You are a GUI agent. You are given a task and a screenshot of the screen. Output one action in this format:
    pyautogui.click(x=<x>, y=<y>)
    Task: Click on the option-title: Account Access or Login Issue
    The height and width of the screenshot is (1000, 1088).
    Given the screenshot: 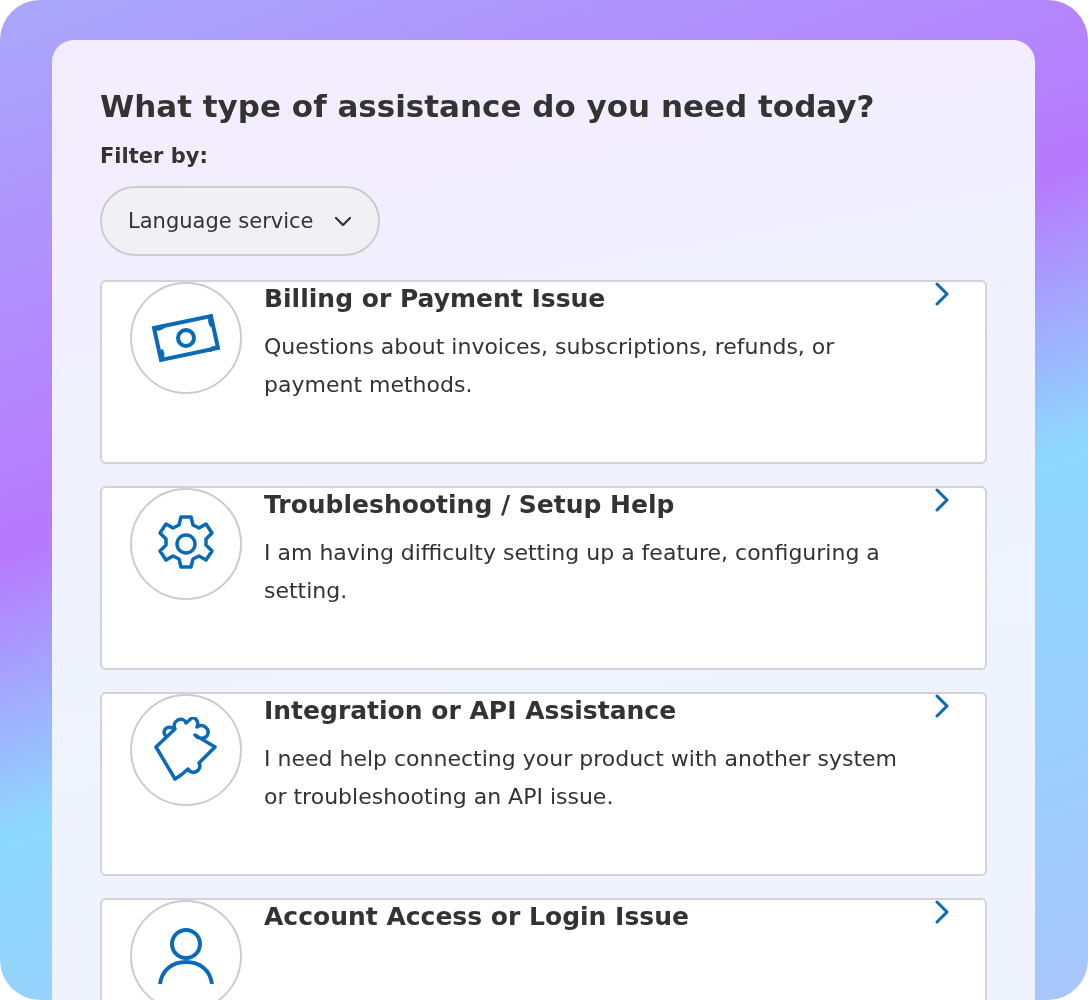 What is the action you would take?
    pyautogui.click(x=477, y=917)
    